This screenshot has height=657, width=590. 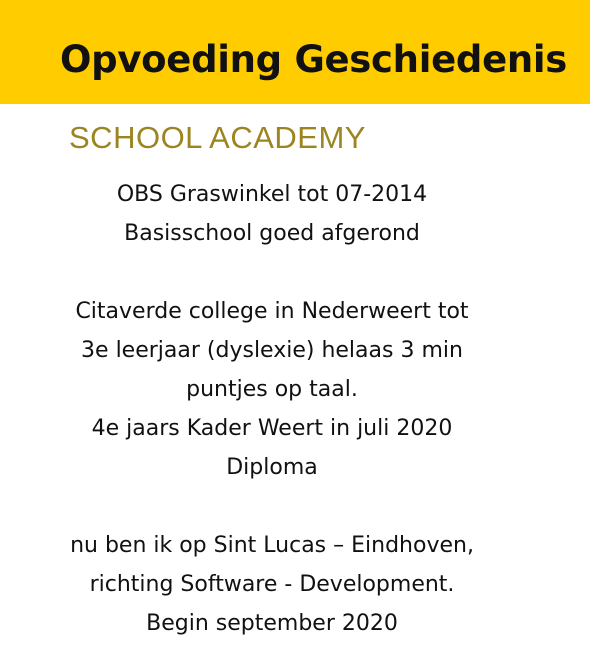 What do you see at coordinates (272, 233) in the screenshot?
I see `text-line: Basisschool goed afgerond` at bounding box center [272, 233].